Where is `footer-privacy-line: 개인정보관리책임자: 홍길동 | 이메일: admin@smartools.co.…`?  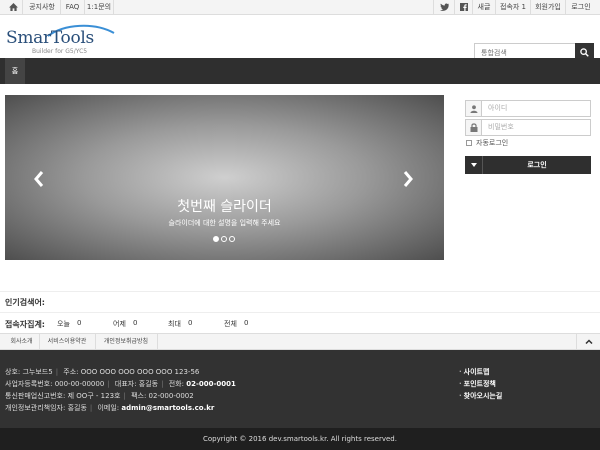 footer-privacy-line: 개인정보관리책임자: 홍길동 | 이메일: admin@smartools.co.… is located at coordinates (110, 408).